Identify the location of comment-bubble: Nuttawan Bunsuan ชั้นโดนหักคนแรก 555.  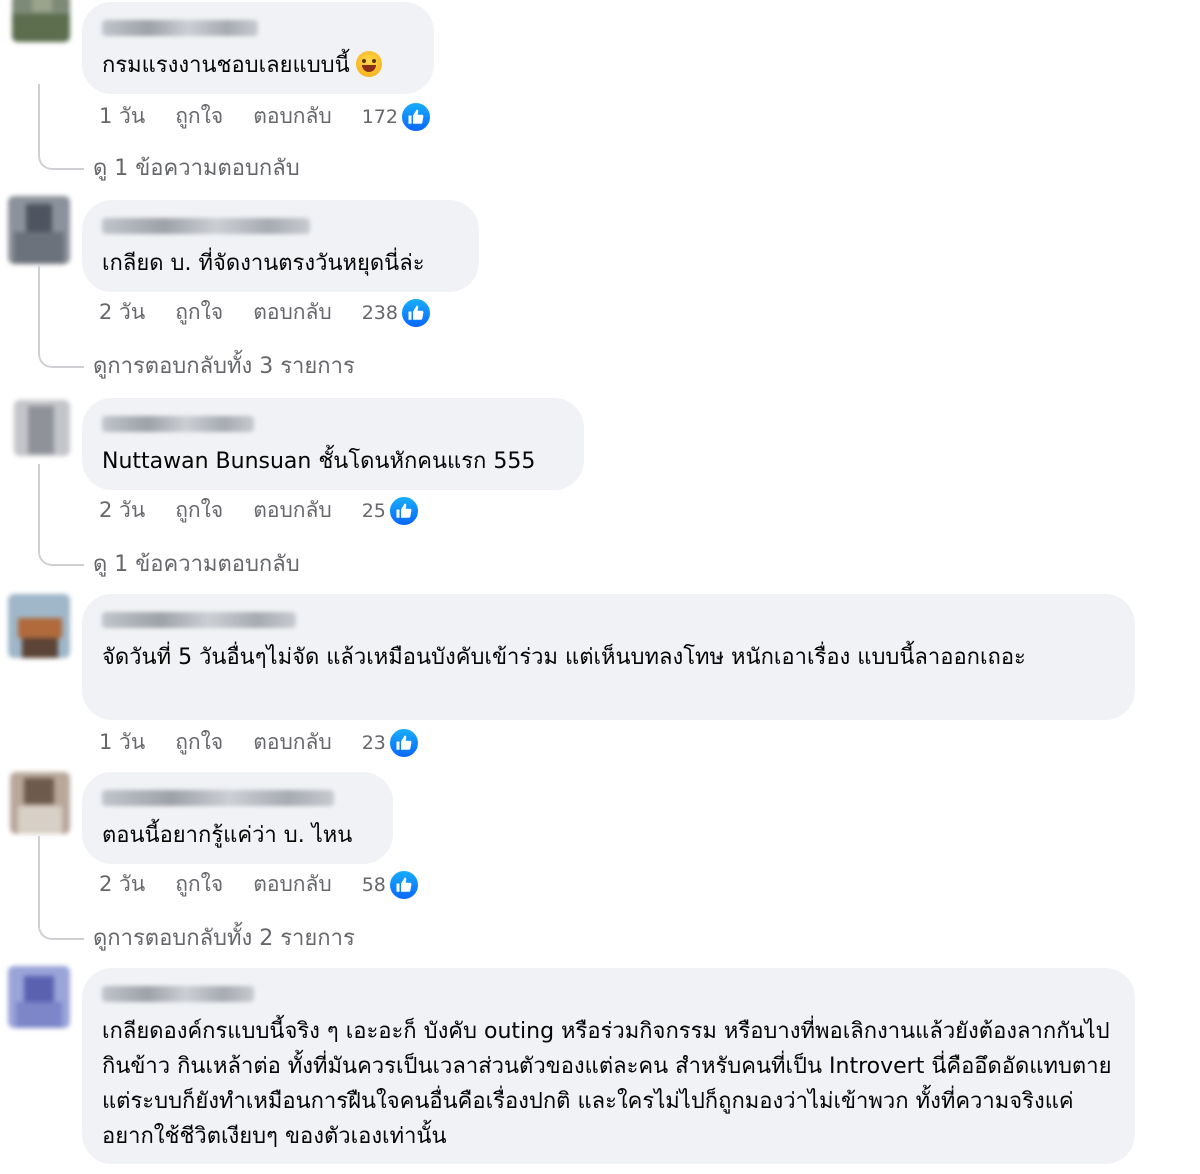
(333, 444).